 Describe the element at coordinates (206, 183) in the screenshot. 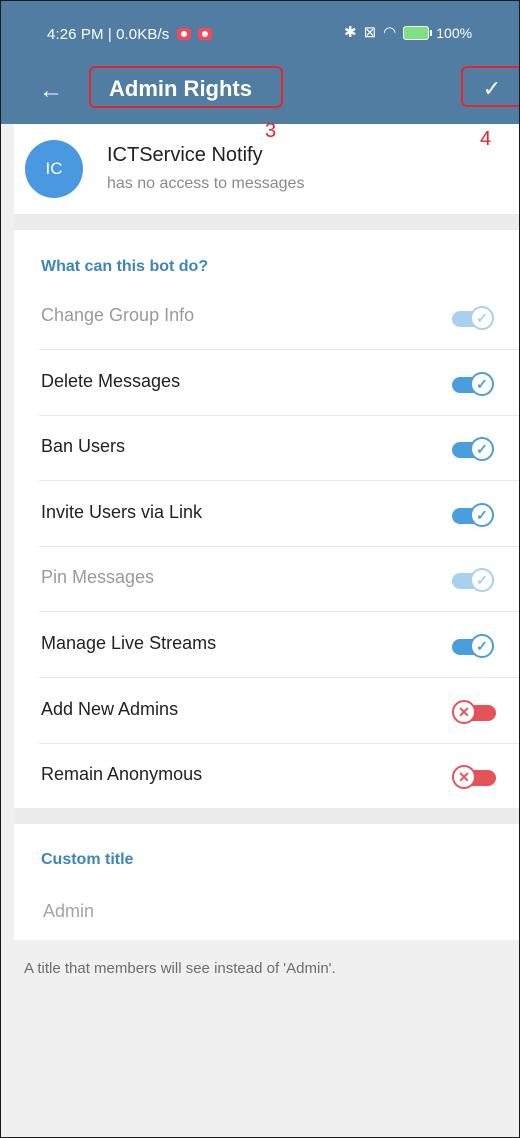

I see `bot-status: has no access to messages` at that location.